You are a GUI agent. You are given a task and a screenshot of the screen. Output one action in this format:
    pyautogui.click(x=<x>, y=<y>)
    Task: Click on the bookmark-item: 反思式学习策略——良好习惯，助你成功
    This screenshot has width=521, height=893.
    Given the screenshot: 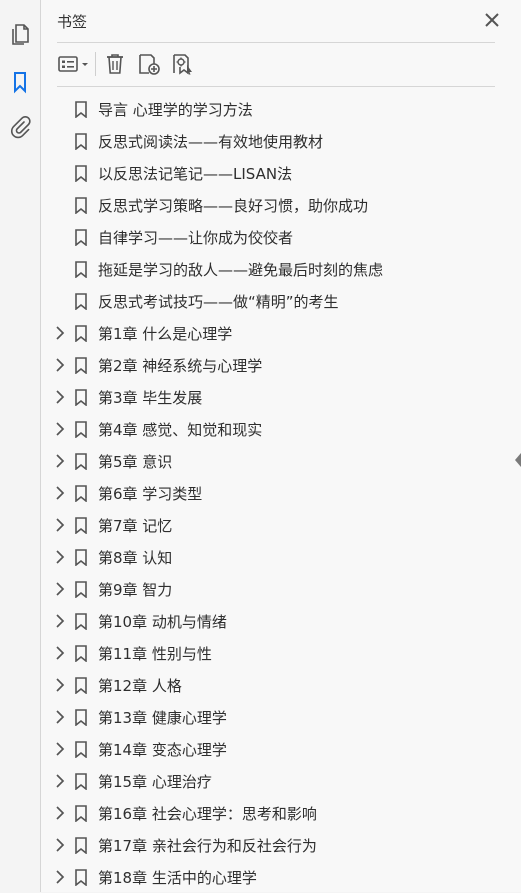 What is the action you would take?
    pyautogui.click(x=281, y=205)
    